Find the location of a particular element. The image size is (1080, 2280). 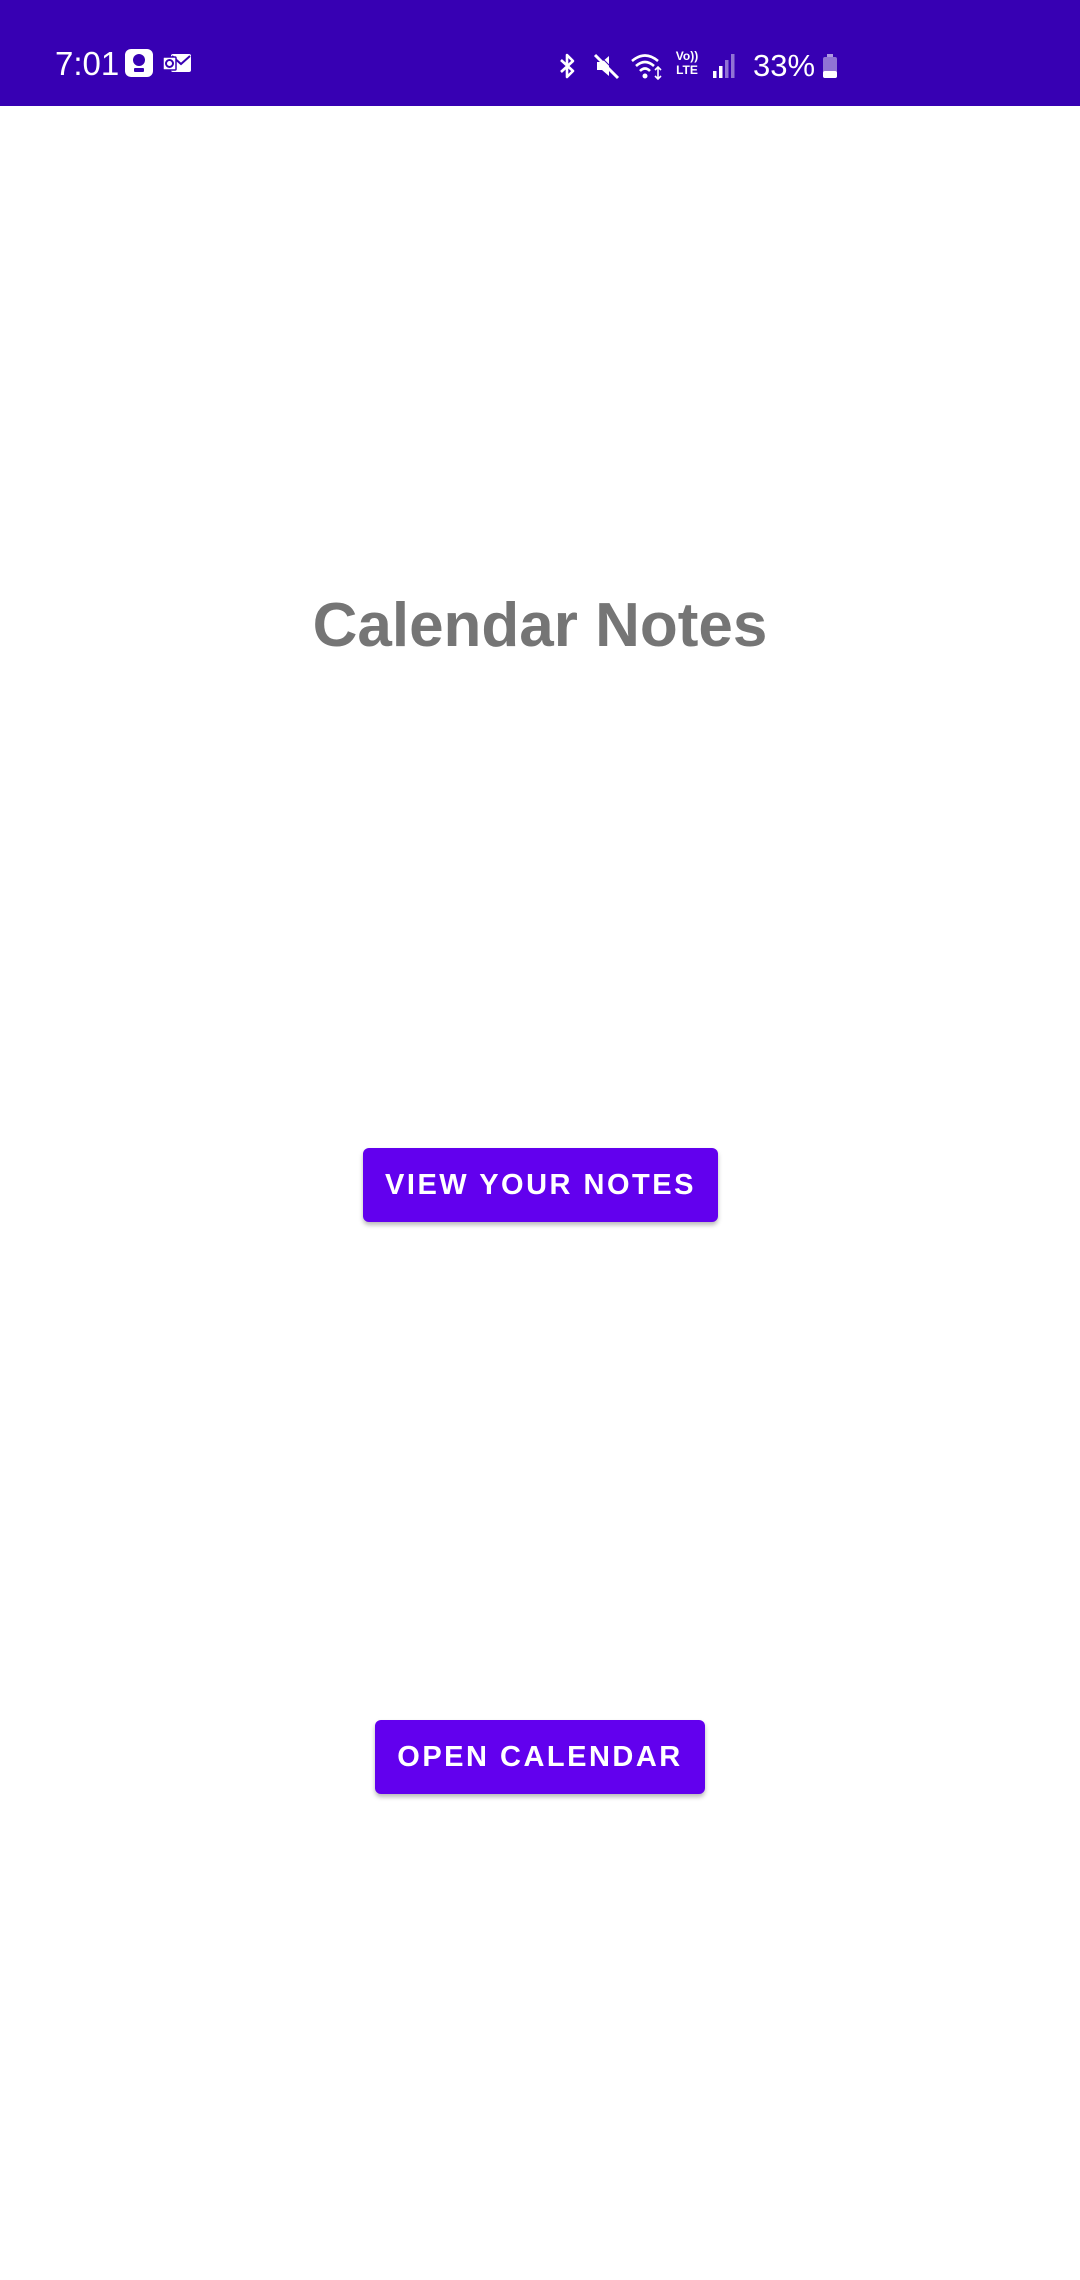

bluetooth-icon is located at coordinates (567, 66).